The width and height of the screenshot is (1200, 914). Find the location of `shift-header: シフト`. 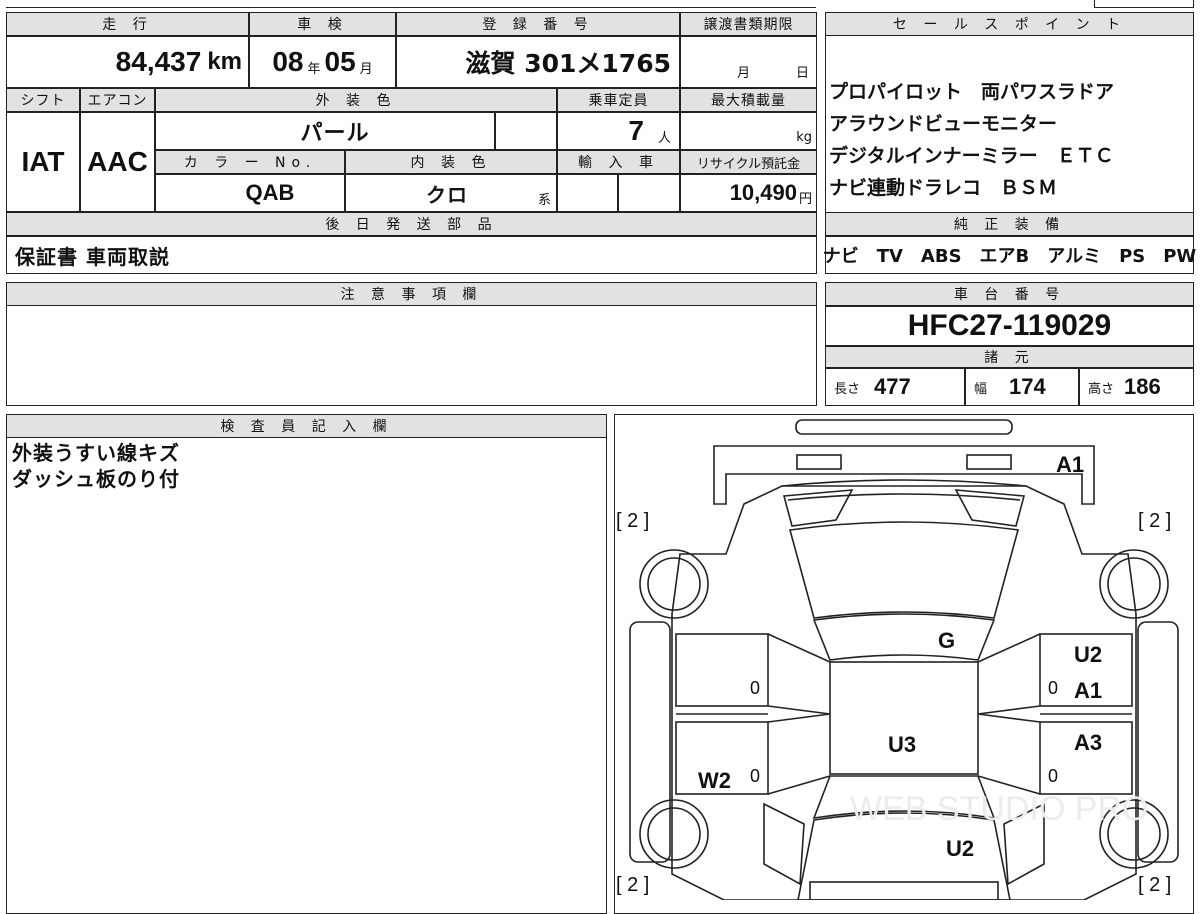

shift-header: シフト is located at coordinates (43, 100).